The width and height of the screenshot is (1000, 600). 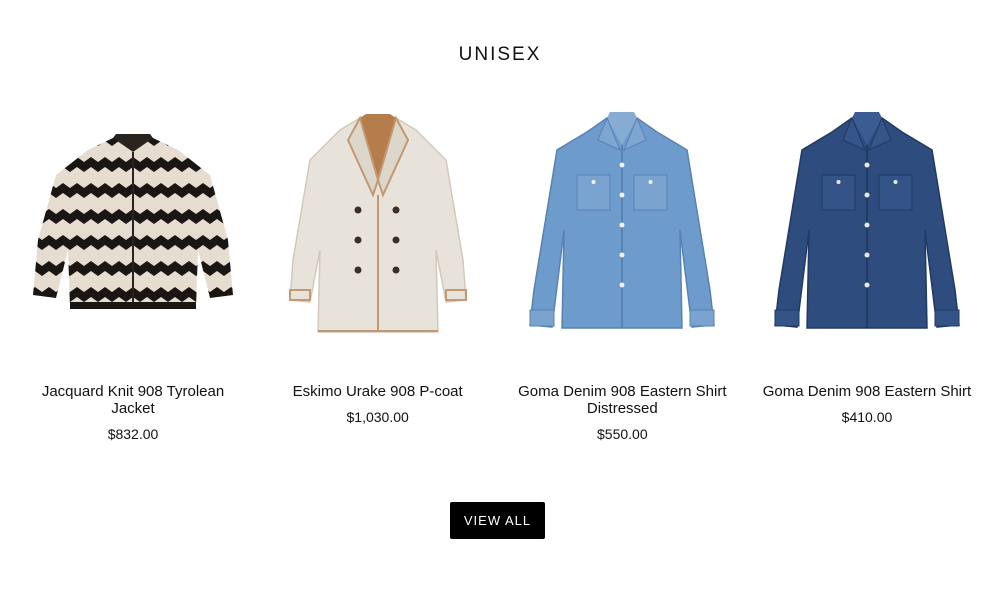 I want to click on light-denim-shirt-image, so click(x=622, y=220).